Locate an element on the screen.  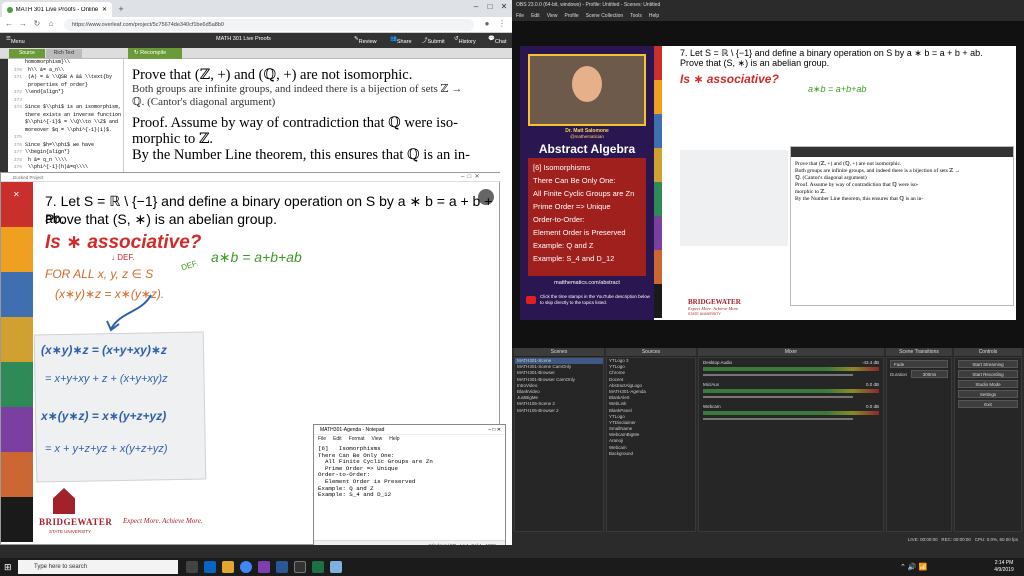
code-line: there exists an inverse function is located at coordinates (65, 116).